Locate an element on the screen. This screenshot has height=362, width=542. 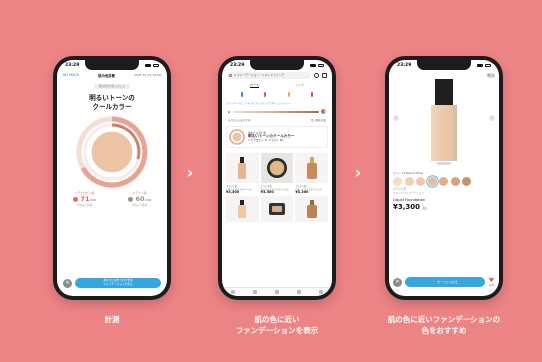
melanin-score: 60 is located at coordinates (140, 199).